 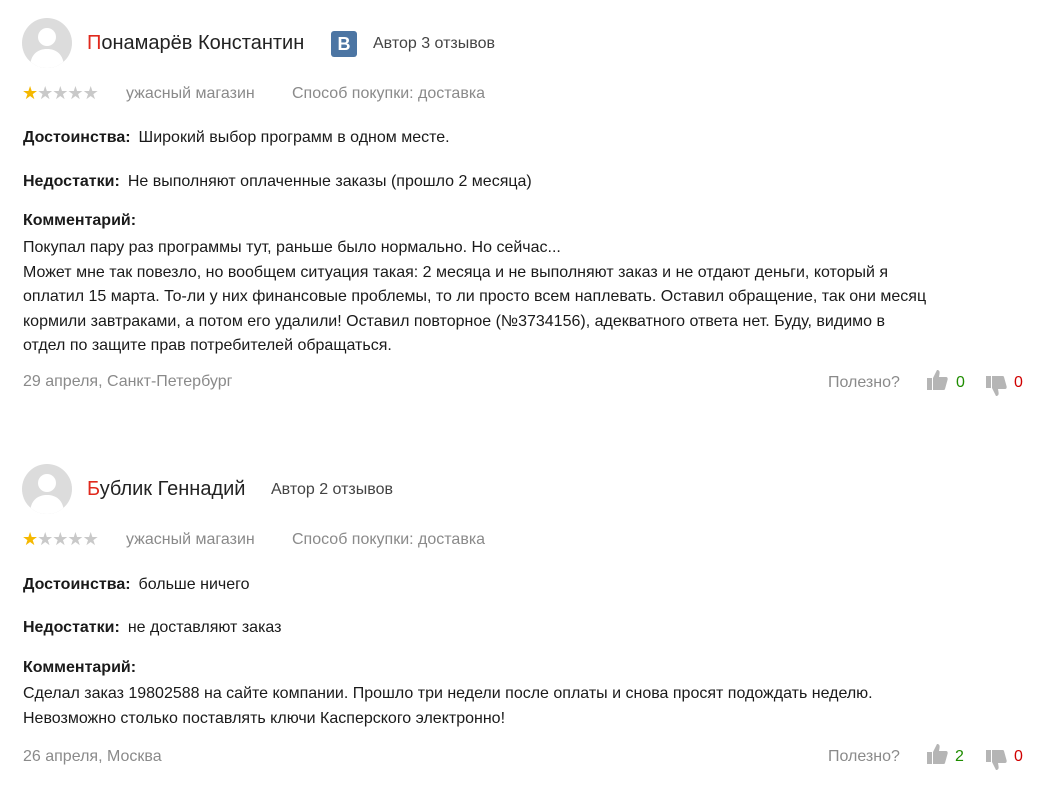 What do you see at coordinates (344, 44) in the screenshot?
I see `vk-icon: B` at bounding box center [344, 44].